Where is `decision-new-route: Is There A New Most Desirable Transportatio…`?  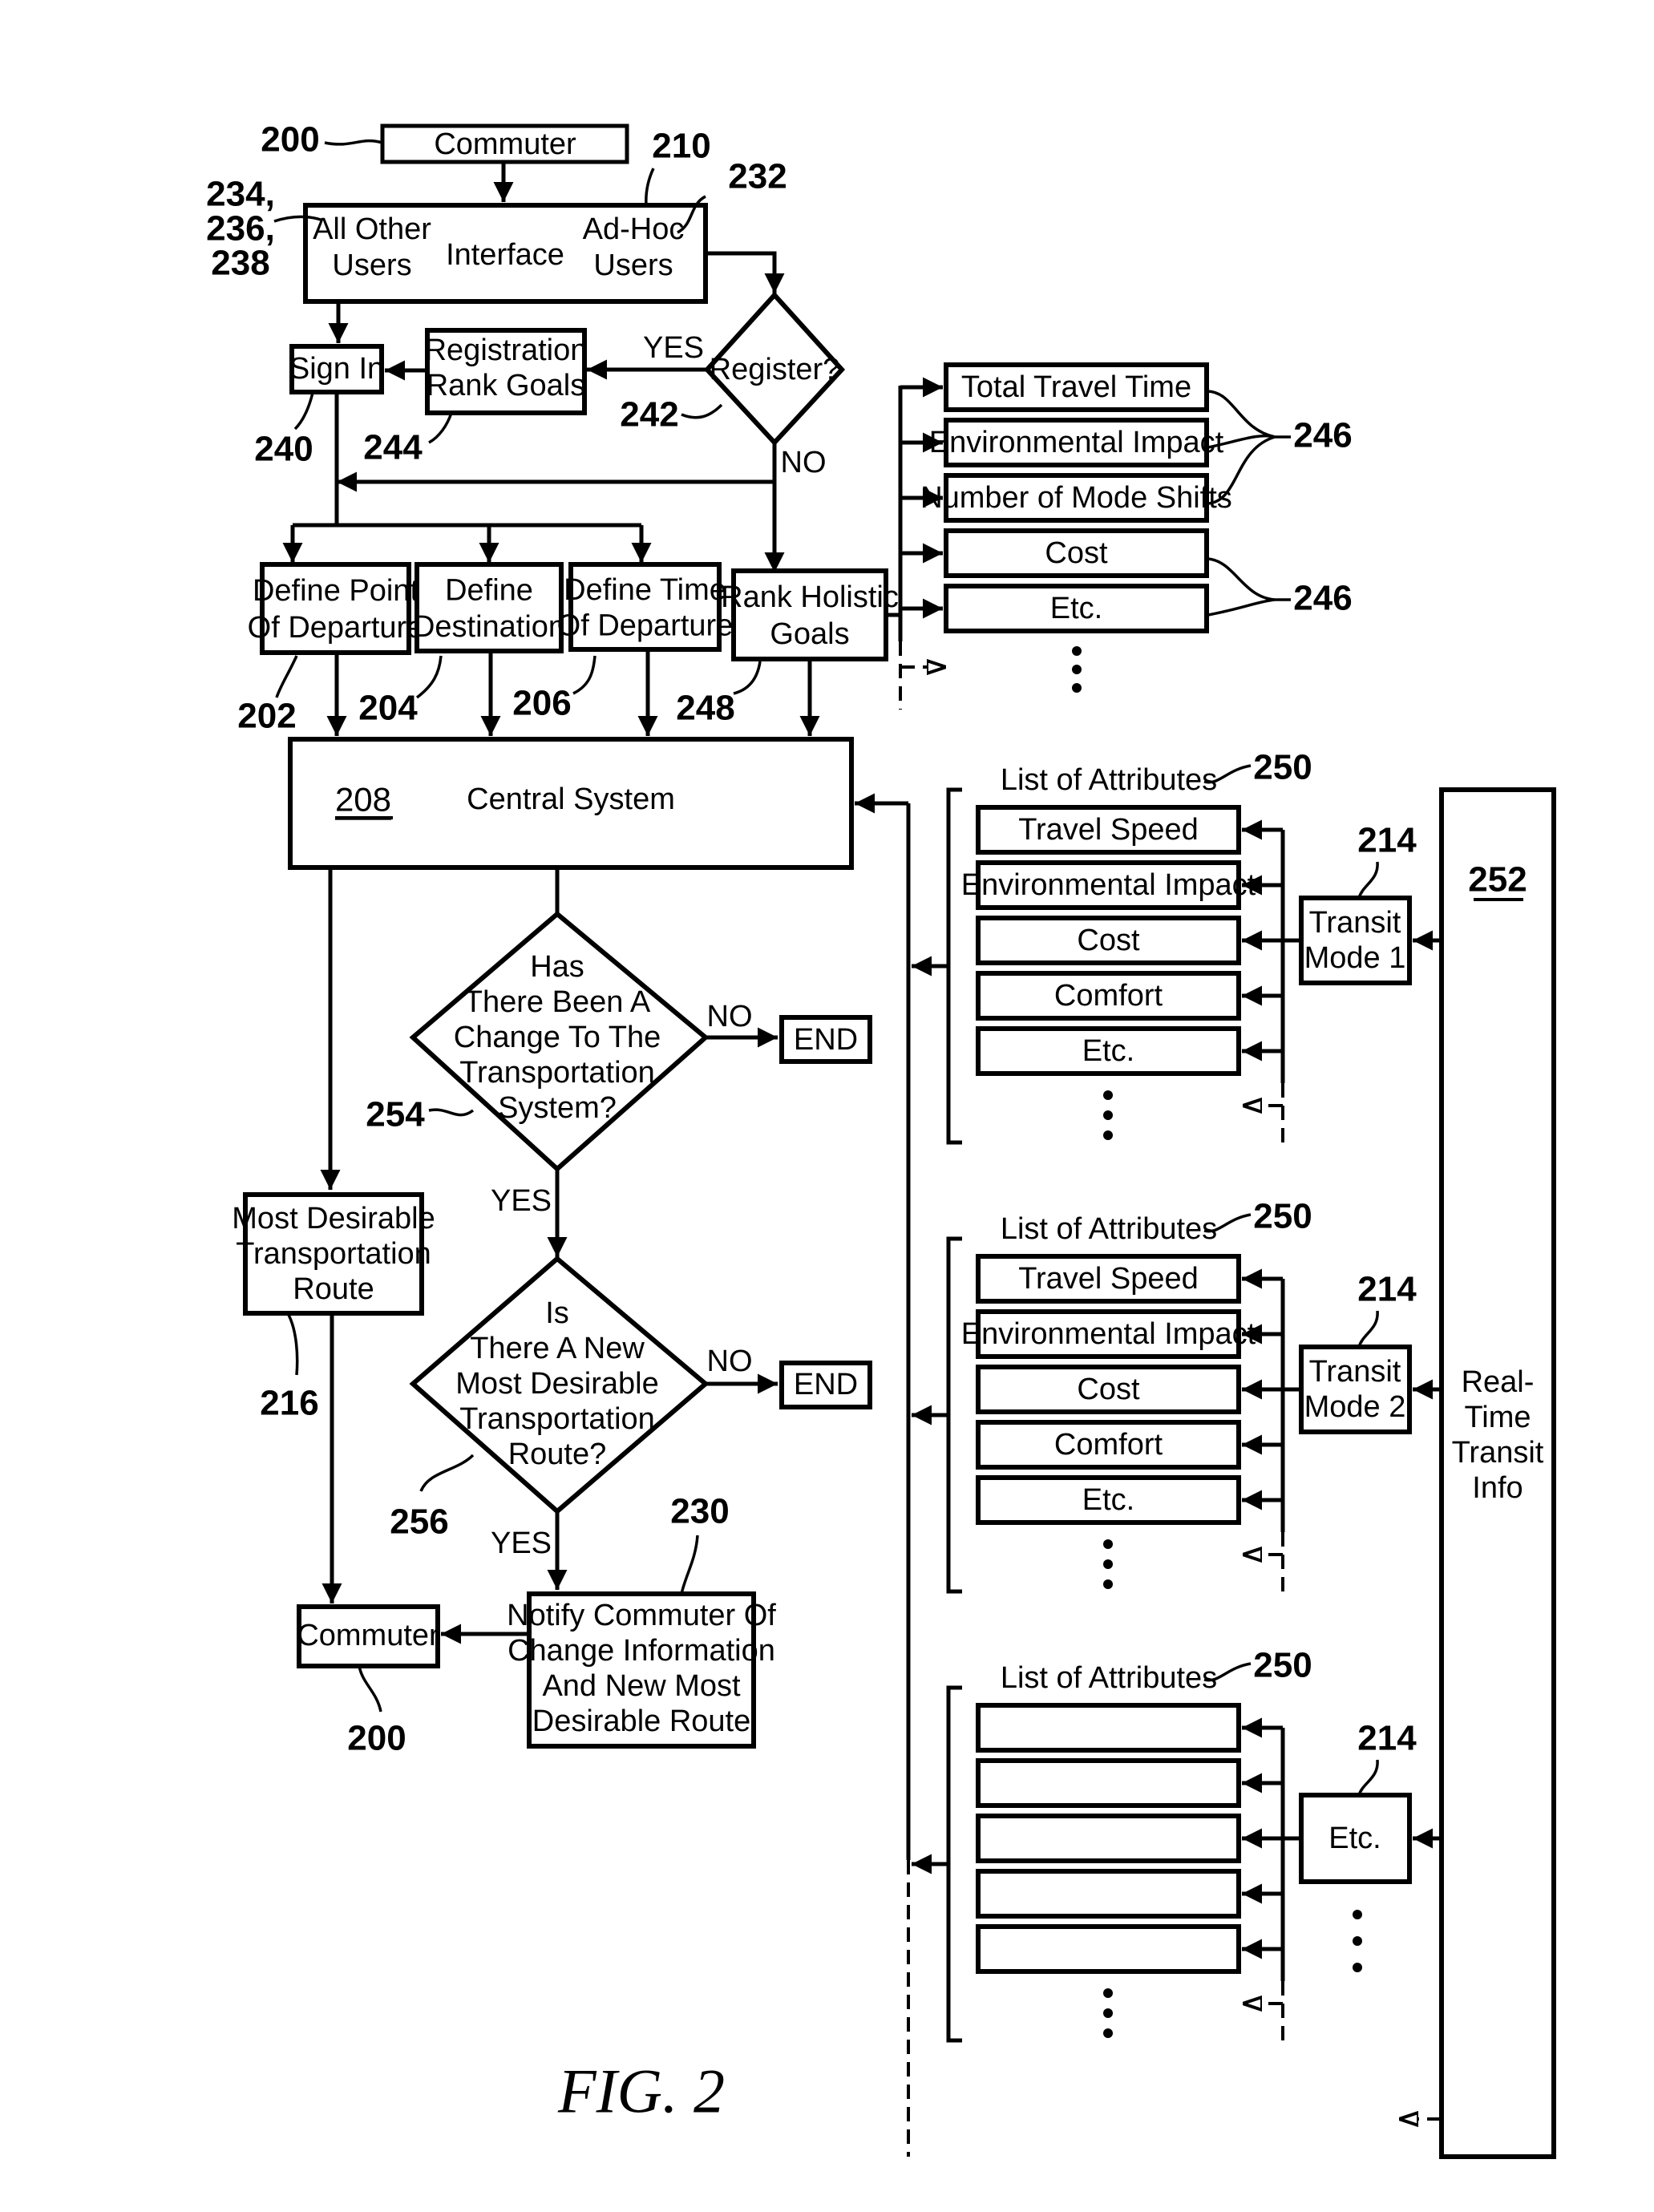 decision-new-route: Is There A New Most Desirable Transportatio… is located at coordinates (559, 1385).